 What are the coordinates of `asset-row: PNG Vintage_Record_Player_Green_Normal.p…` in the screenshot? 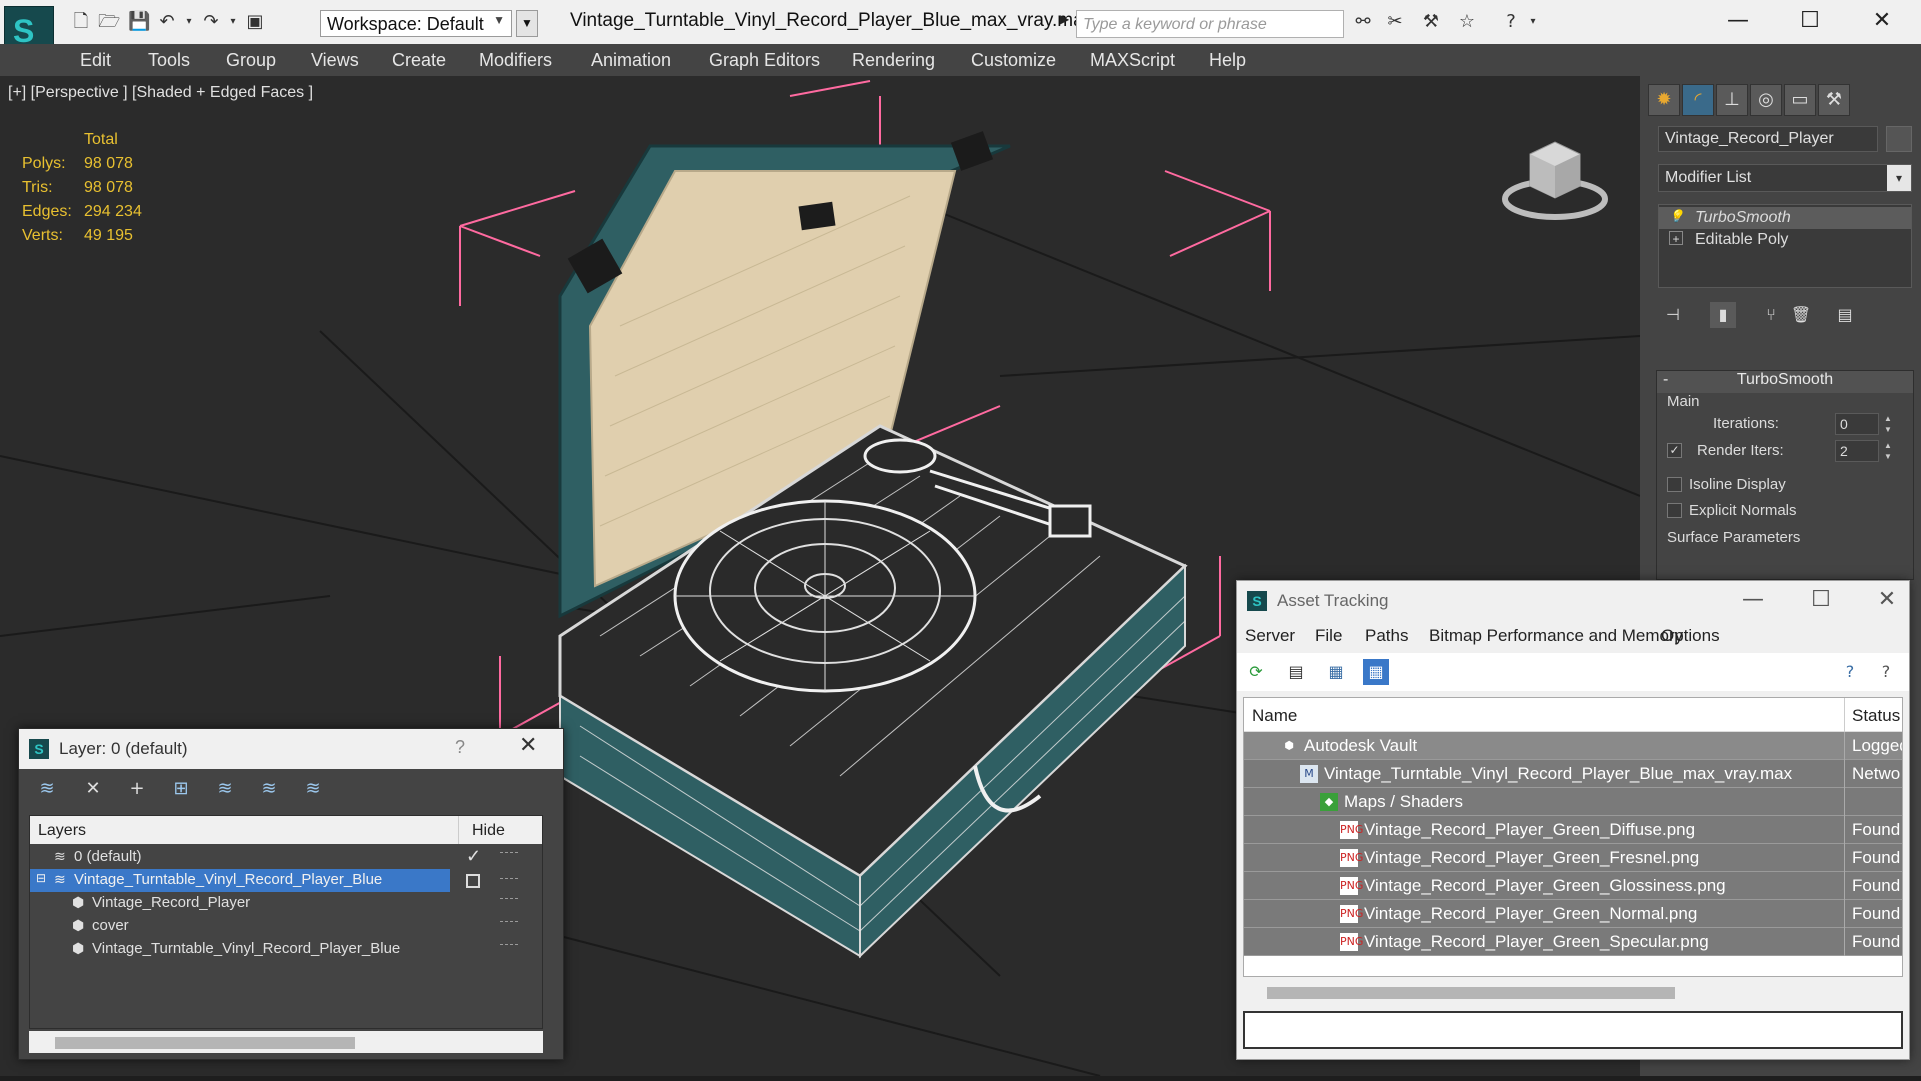 It's located at (1573, 914).